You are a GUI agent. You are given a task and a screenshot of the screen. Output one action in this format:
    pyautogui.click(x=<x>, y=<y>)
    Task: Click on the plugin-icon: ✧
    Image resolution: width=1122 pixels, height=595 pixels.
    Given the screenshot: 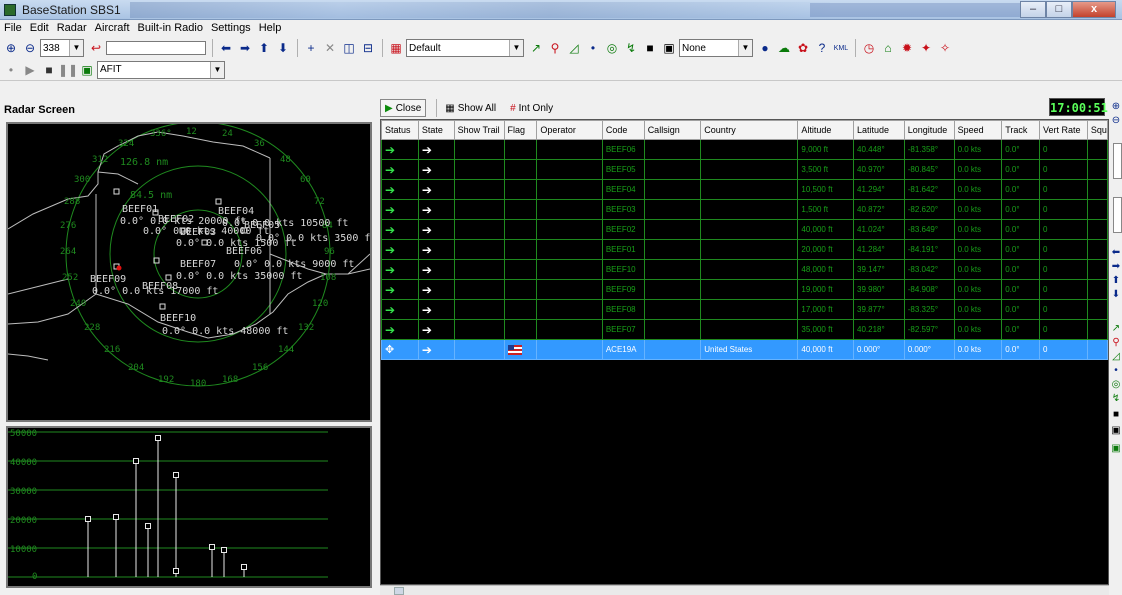 What is the action you would take?
    pyautogui.click(x=945, y=48)
    